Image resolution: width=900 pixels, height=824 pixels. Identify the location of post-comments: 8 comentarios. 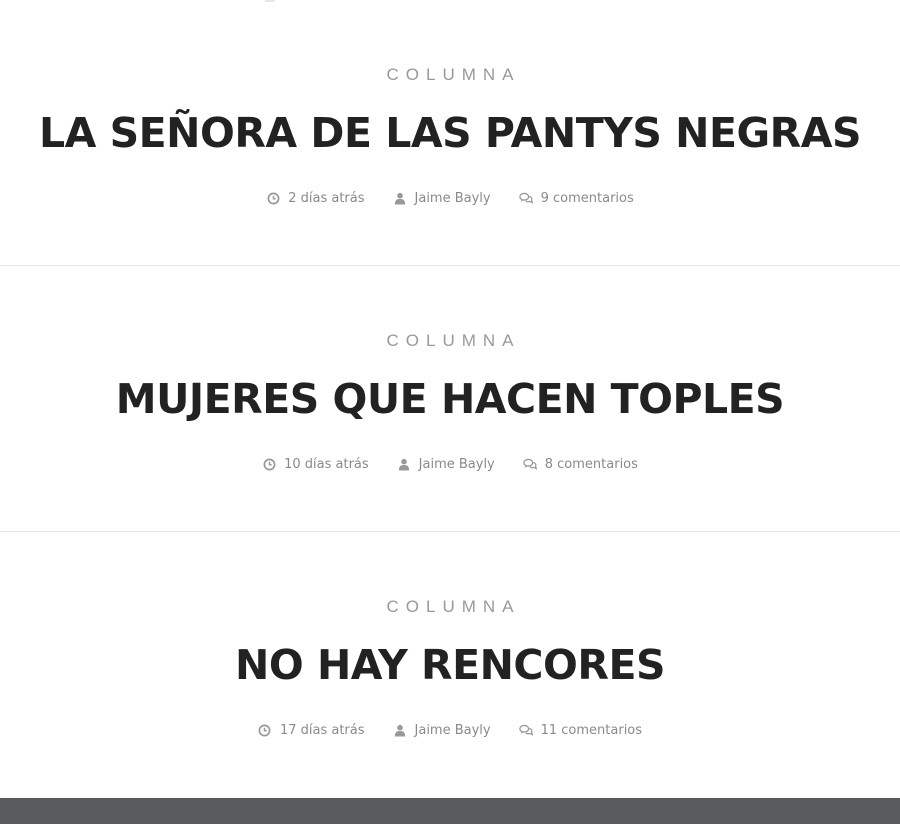
(580, 464).